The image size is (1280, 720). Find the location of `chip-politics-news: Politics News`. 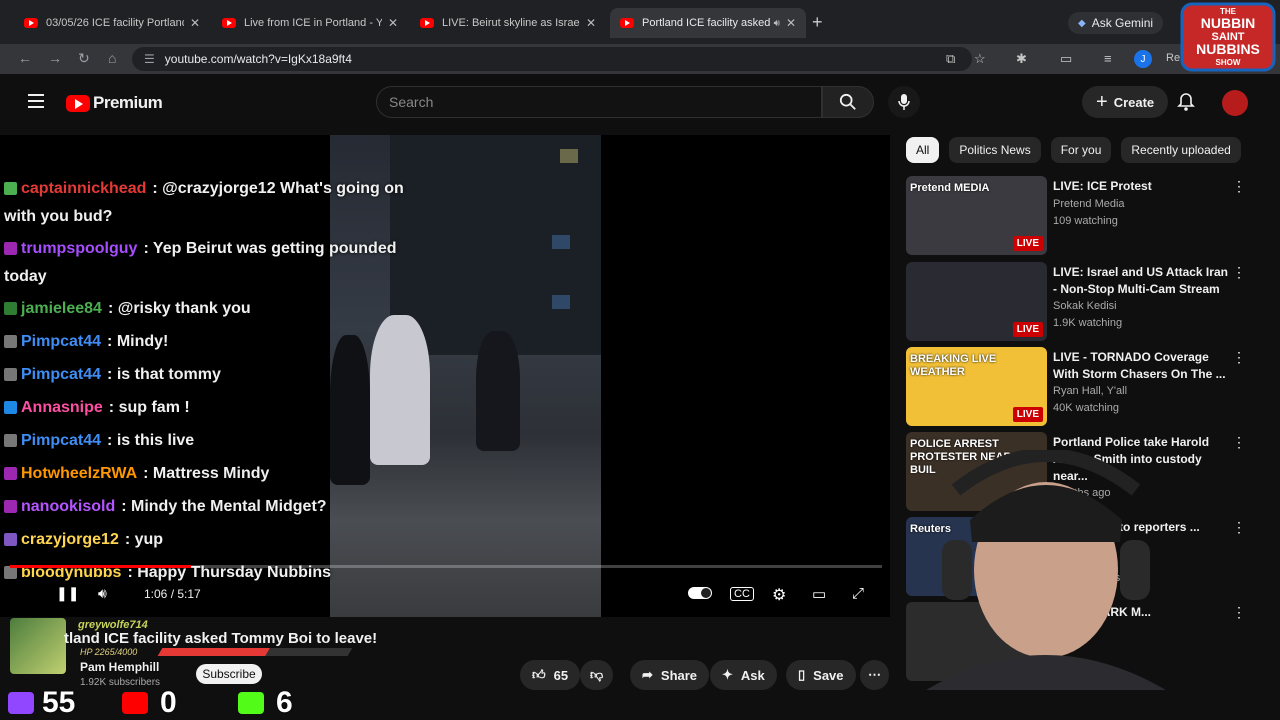

chip-politics-news: Politics News is located at coordinates (995, 150).